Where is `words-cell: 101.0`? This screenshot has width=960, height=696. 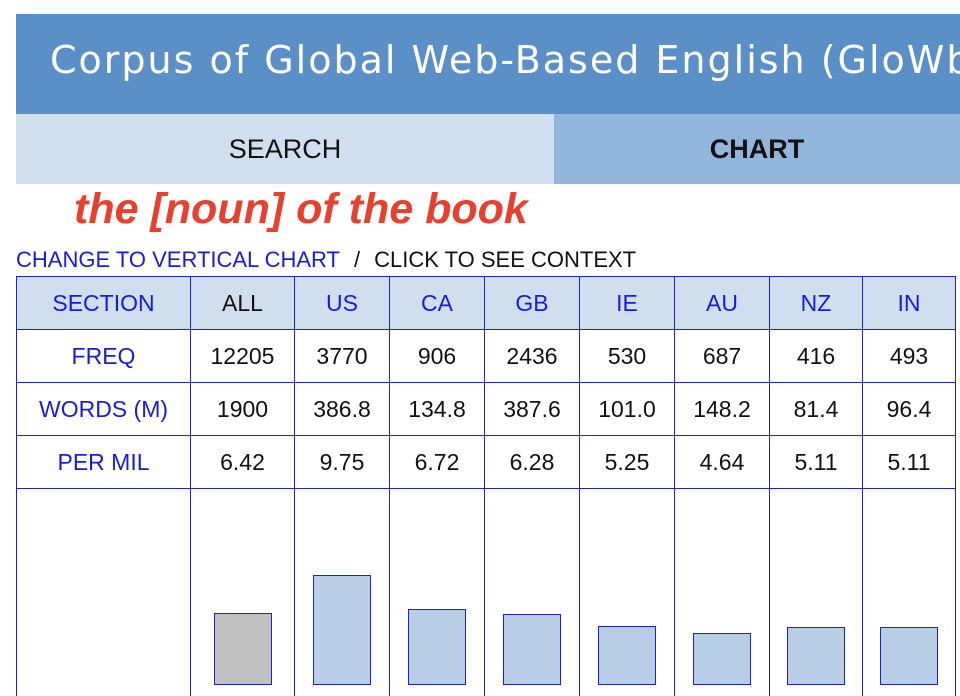
words-cell: 101.0 is located at coordinates (627, 409).